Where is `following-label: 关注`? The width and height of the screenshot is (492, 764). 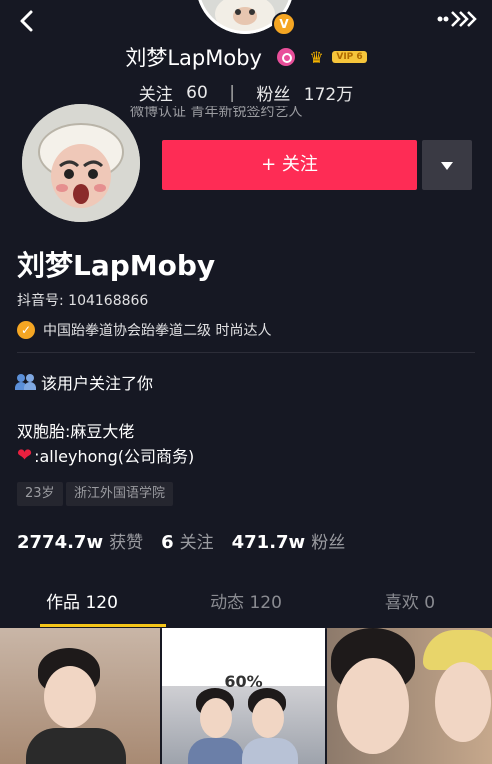 following-label: 关注 is located at coordinates (197, 540).